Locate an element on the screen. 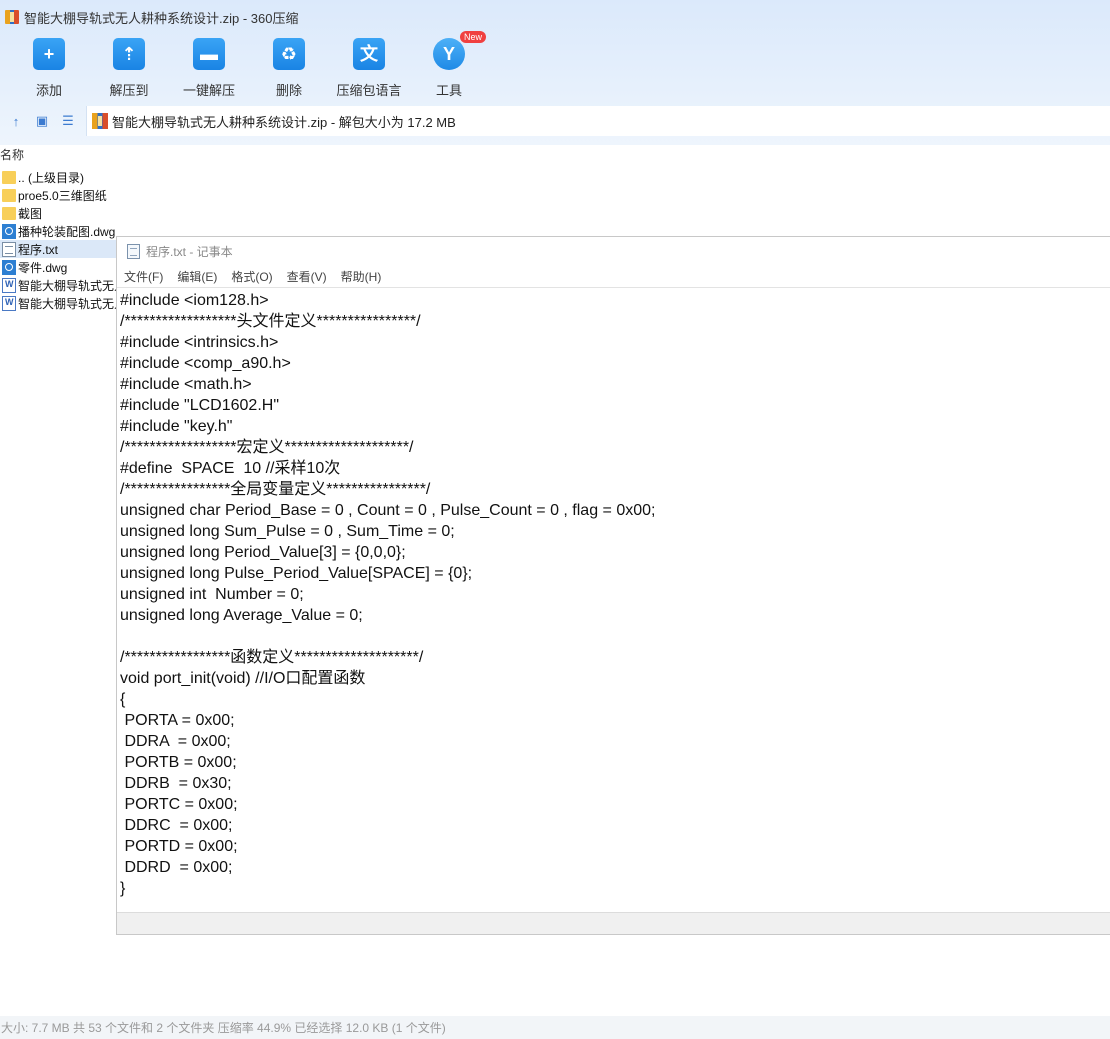 This screenshot has height=1039, width=1110. list-item: .. (上级目录) is located at coordinates (59, 177).